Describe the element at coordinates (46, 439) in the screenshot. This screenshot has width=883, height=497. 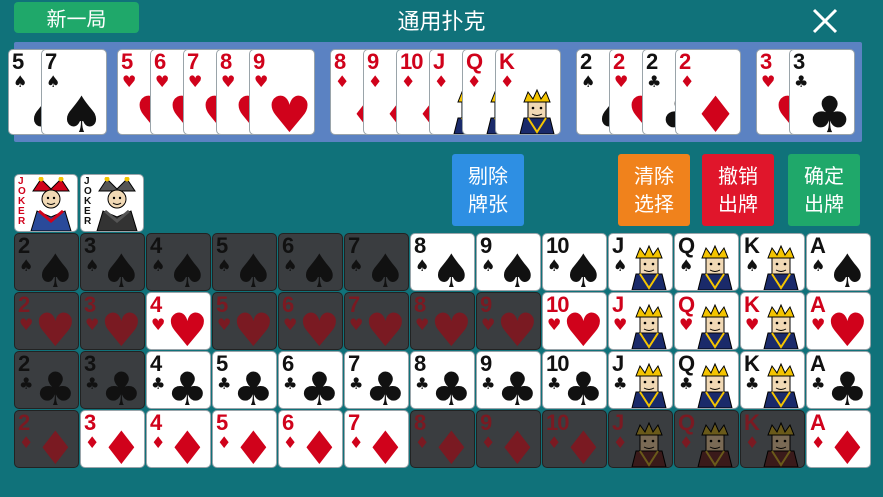
I see `grid-card: 2 ♦ ♦` at that location.